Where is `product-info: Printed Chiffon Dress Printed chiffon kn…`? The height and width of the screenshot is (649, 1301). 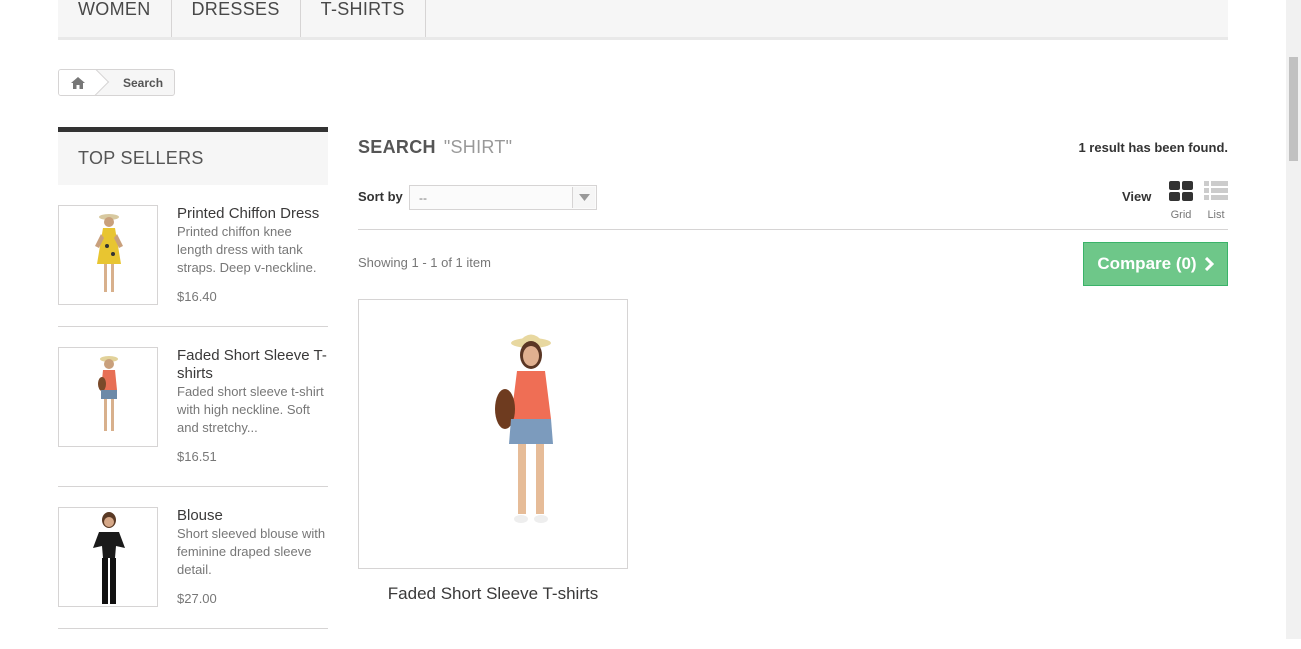 product-info: Printed Chiffon Dress Printed chiffon kn… is located at coordinates (252, 254).